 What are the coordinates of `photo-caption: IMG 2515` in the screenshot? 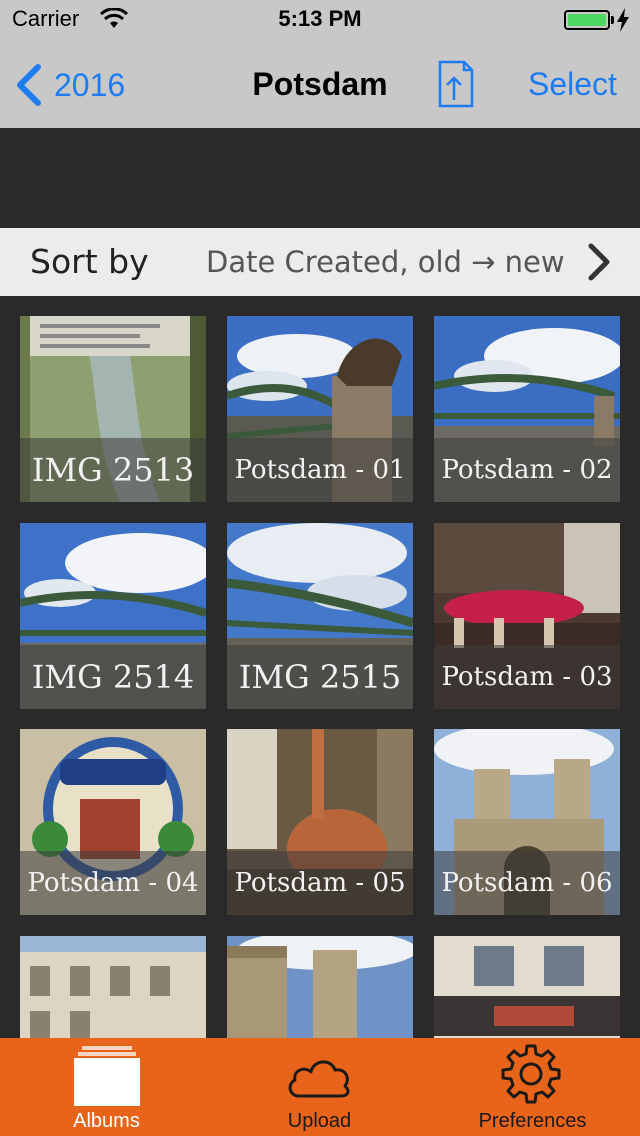 It's located at (320, 677).